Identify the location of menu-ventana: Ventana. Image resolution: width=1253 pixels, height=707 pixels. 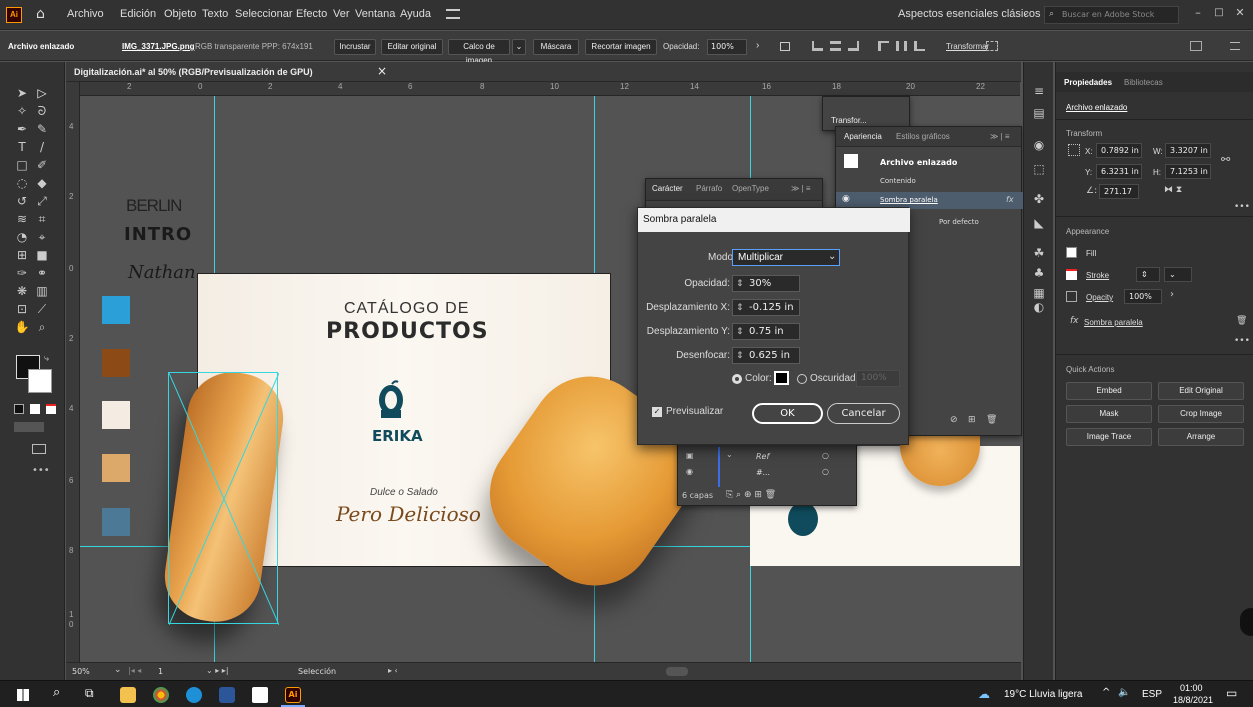
(375, 14).